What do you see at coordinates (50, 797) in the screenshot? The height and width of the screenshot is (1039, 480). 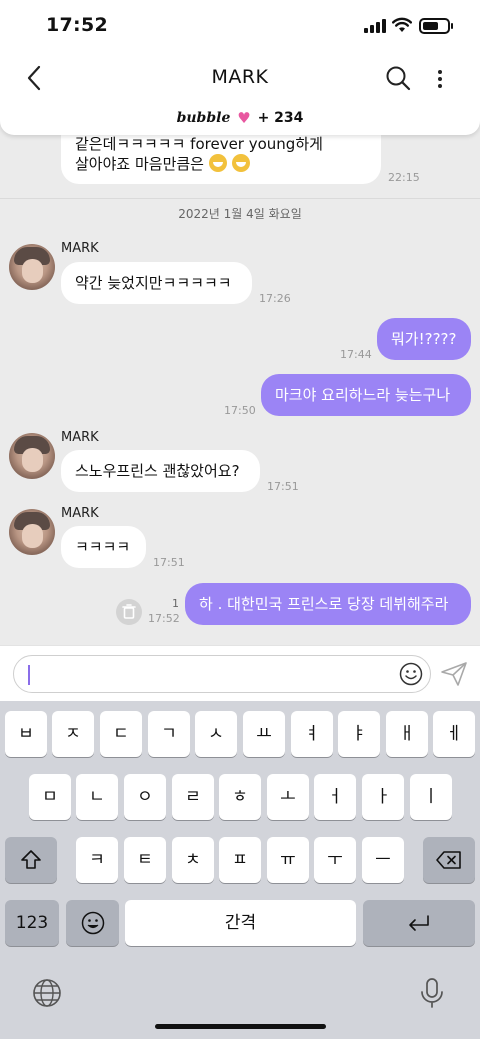 I see `key: ㅁ` at bounding box center [50, 797].